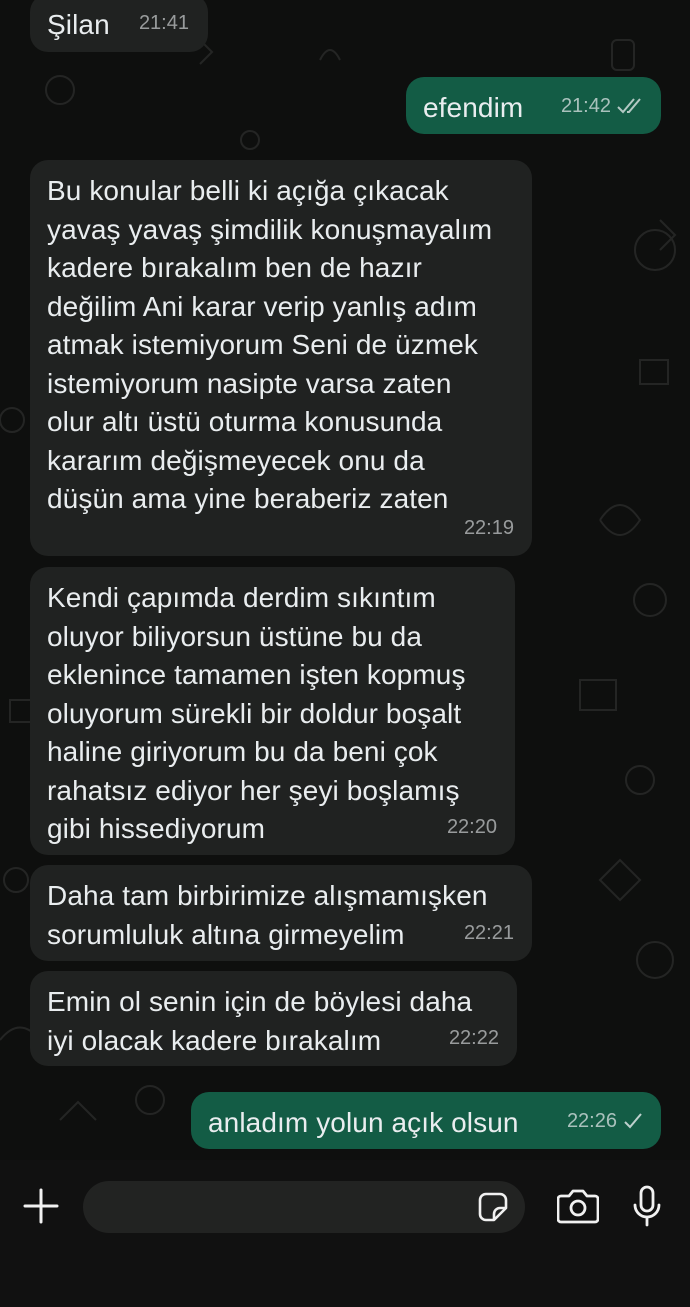  What do you see at coordinates (633, 1121) in the screenshot?
I see `check-icon` at bounding box center [633, 1121].